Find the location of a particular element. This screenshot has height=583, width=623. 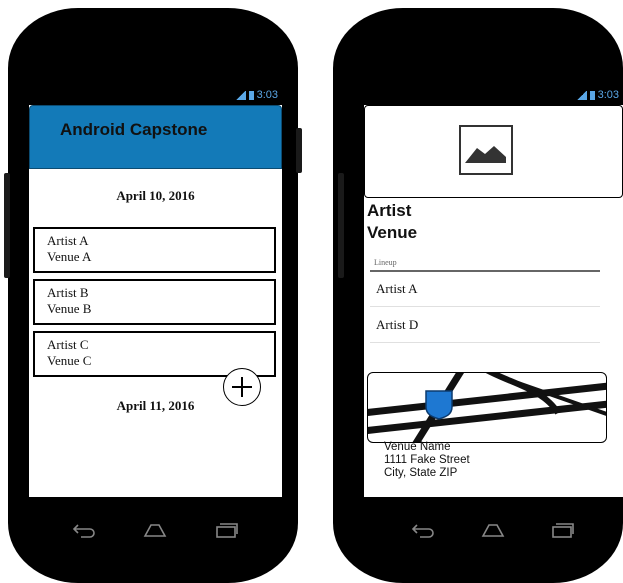

lineup-item: Artist D is located at coordinates (485, 325).